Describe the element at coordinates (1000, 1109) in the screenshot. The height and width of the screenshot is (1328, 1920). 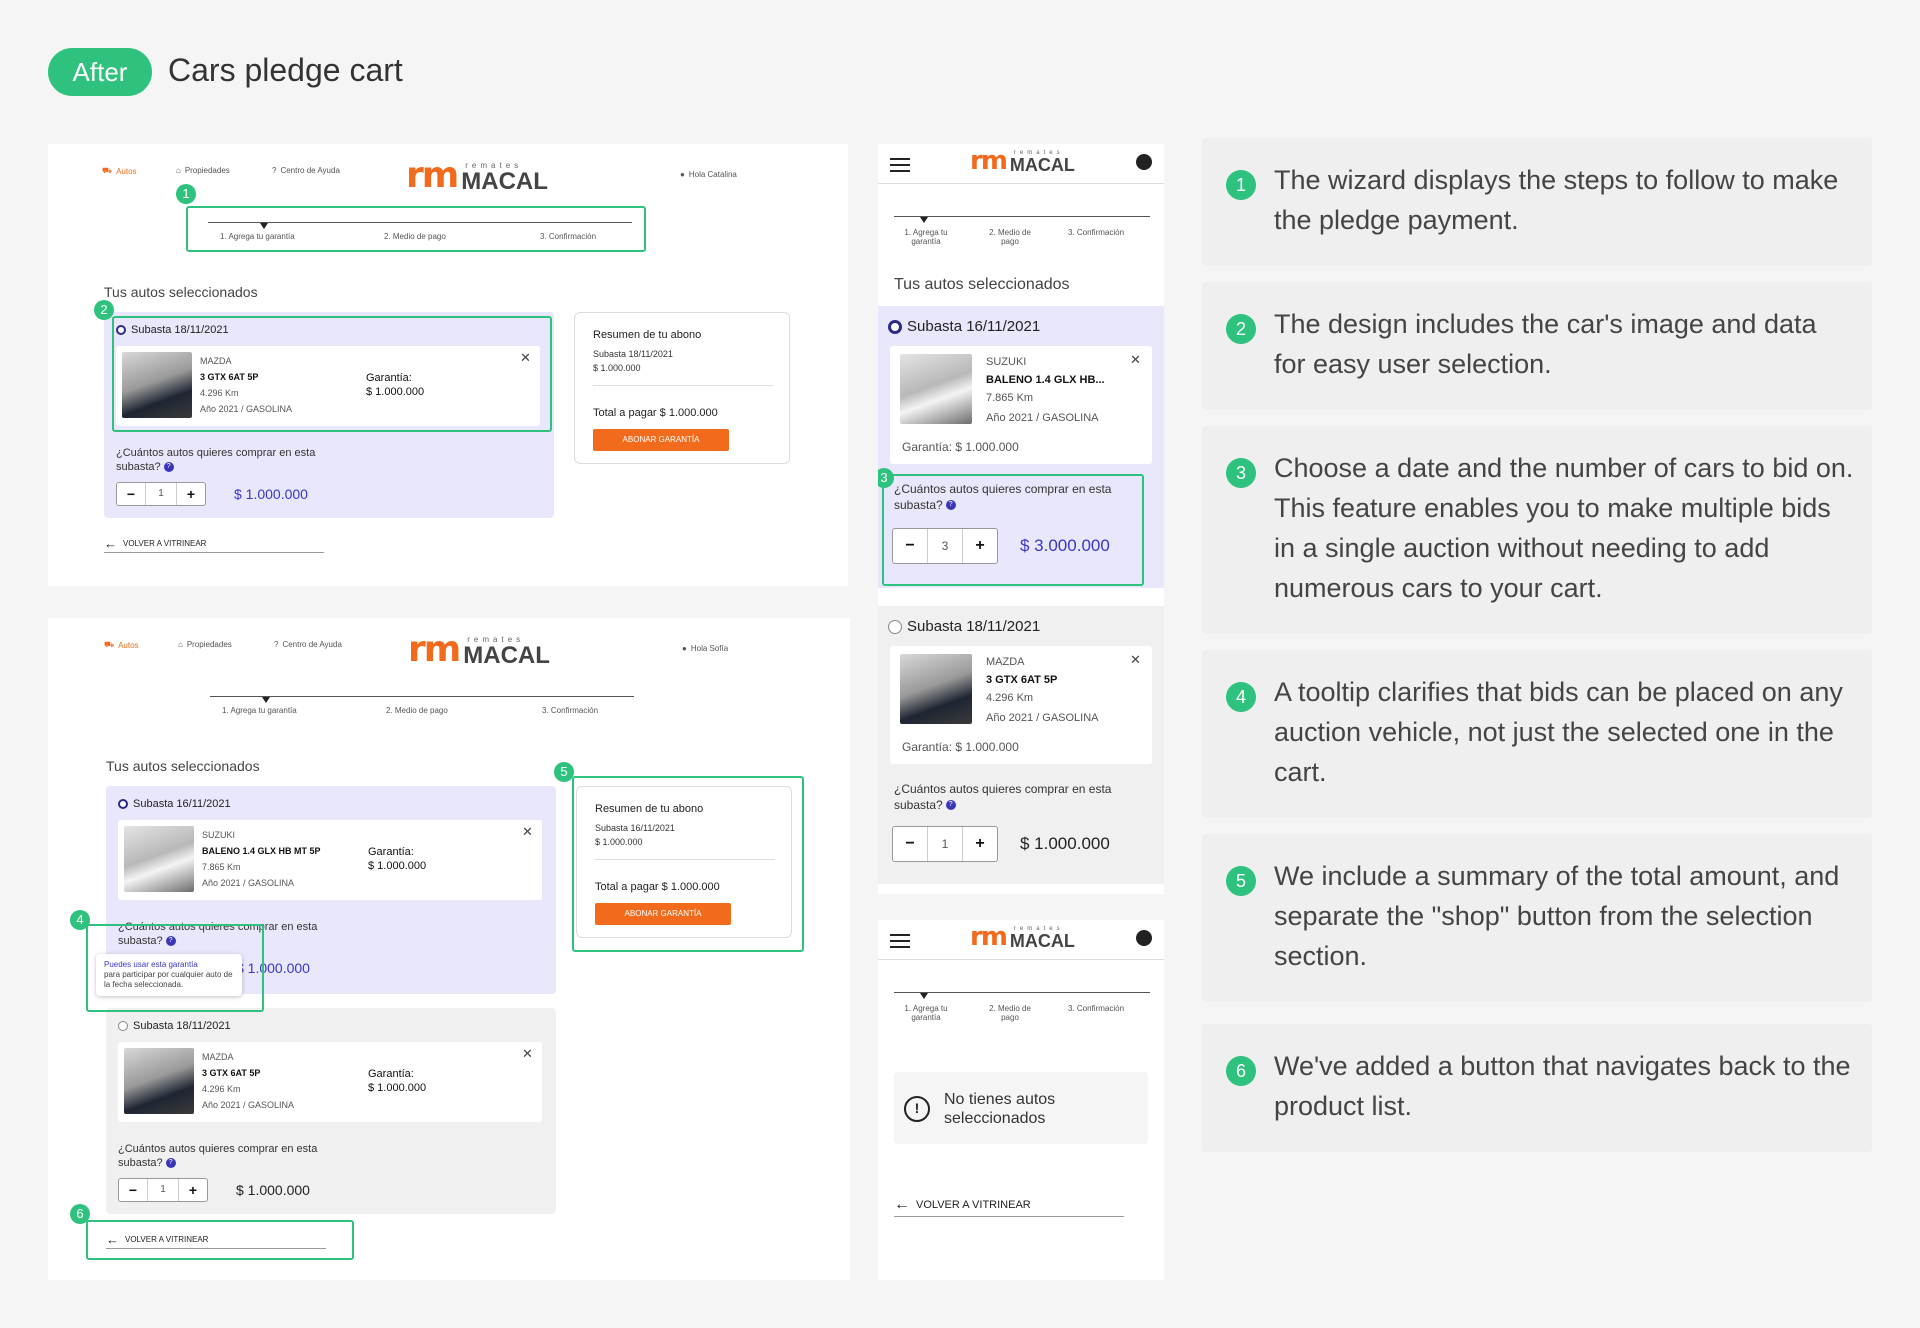
I see `empty-message: No tienes autos seleccionados` at that location.